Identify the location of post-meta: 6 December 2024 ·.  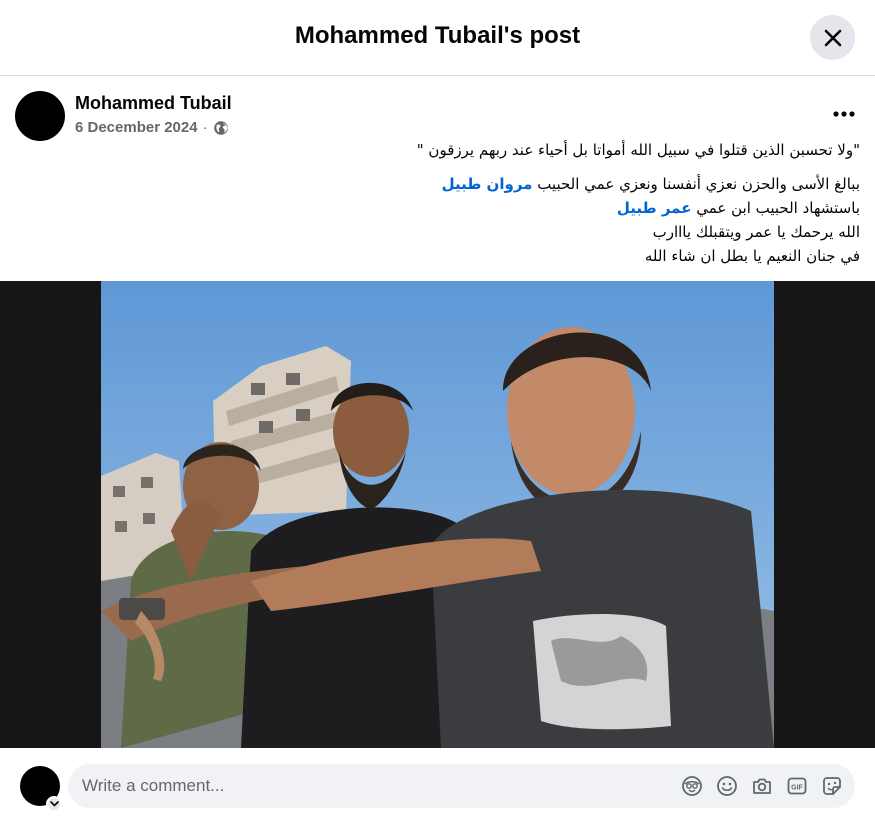
(152, 127).